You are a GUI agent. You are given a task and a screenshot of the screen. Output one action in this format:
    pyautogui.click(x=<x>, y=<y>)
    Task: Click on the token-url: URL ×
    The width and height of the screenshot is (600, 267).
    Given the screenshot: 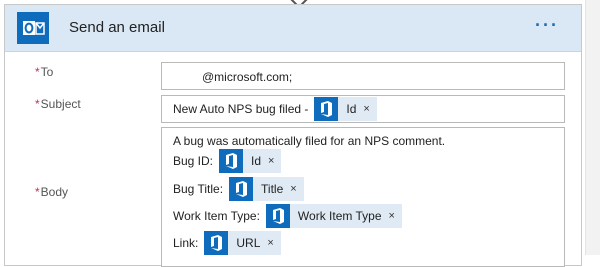 What is the action you would take?
    pyautogui.click(x=242, y=243)
    